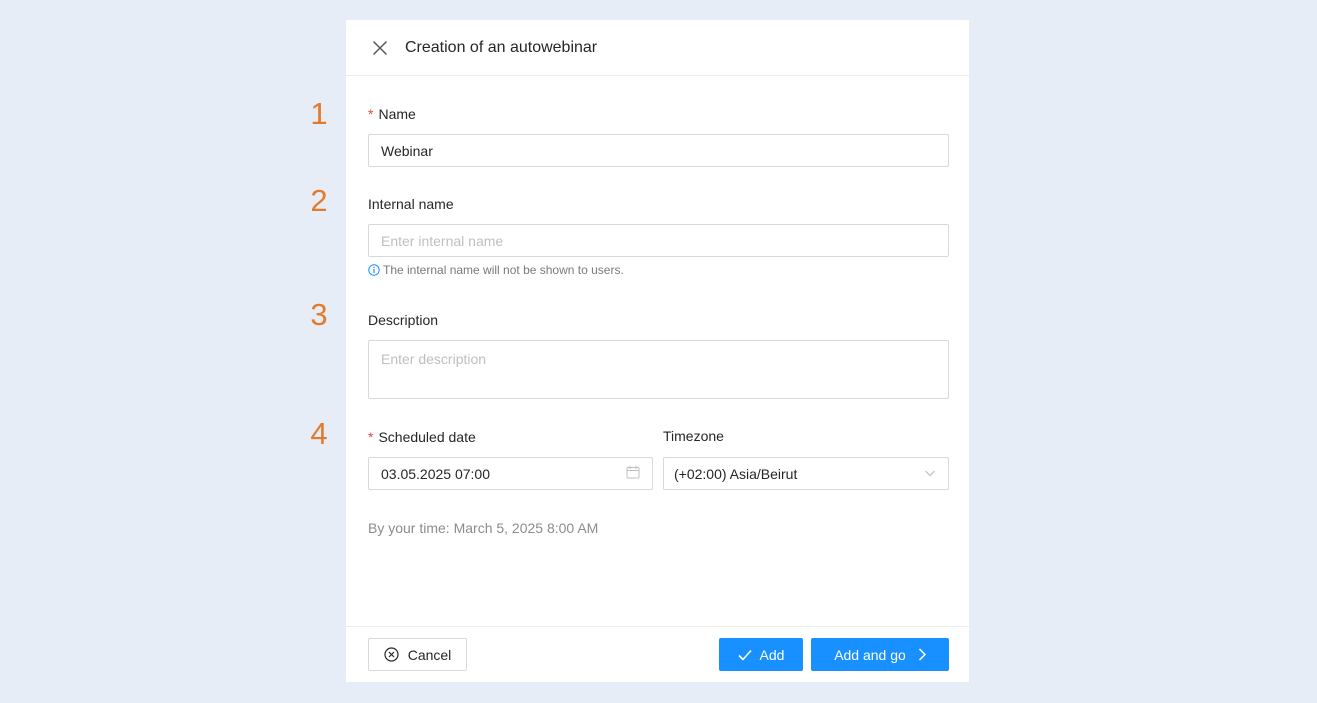 This screenshot has width=1317, height=703. Describe the element at coordinates (658, 240) in the screenshot. I see `internal-name-input` at that location.